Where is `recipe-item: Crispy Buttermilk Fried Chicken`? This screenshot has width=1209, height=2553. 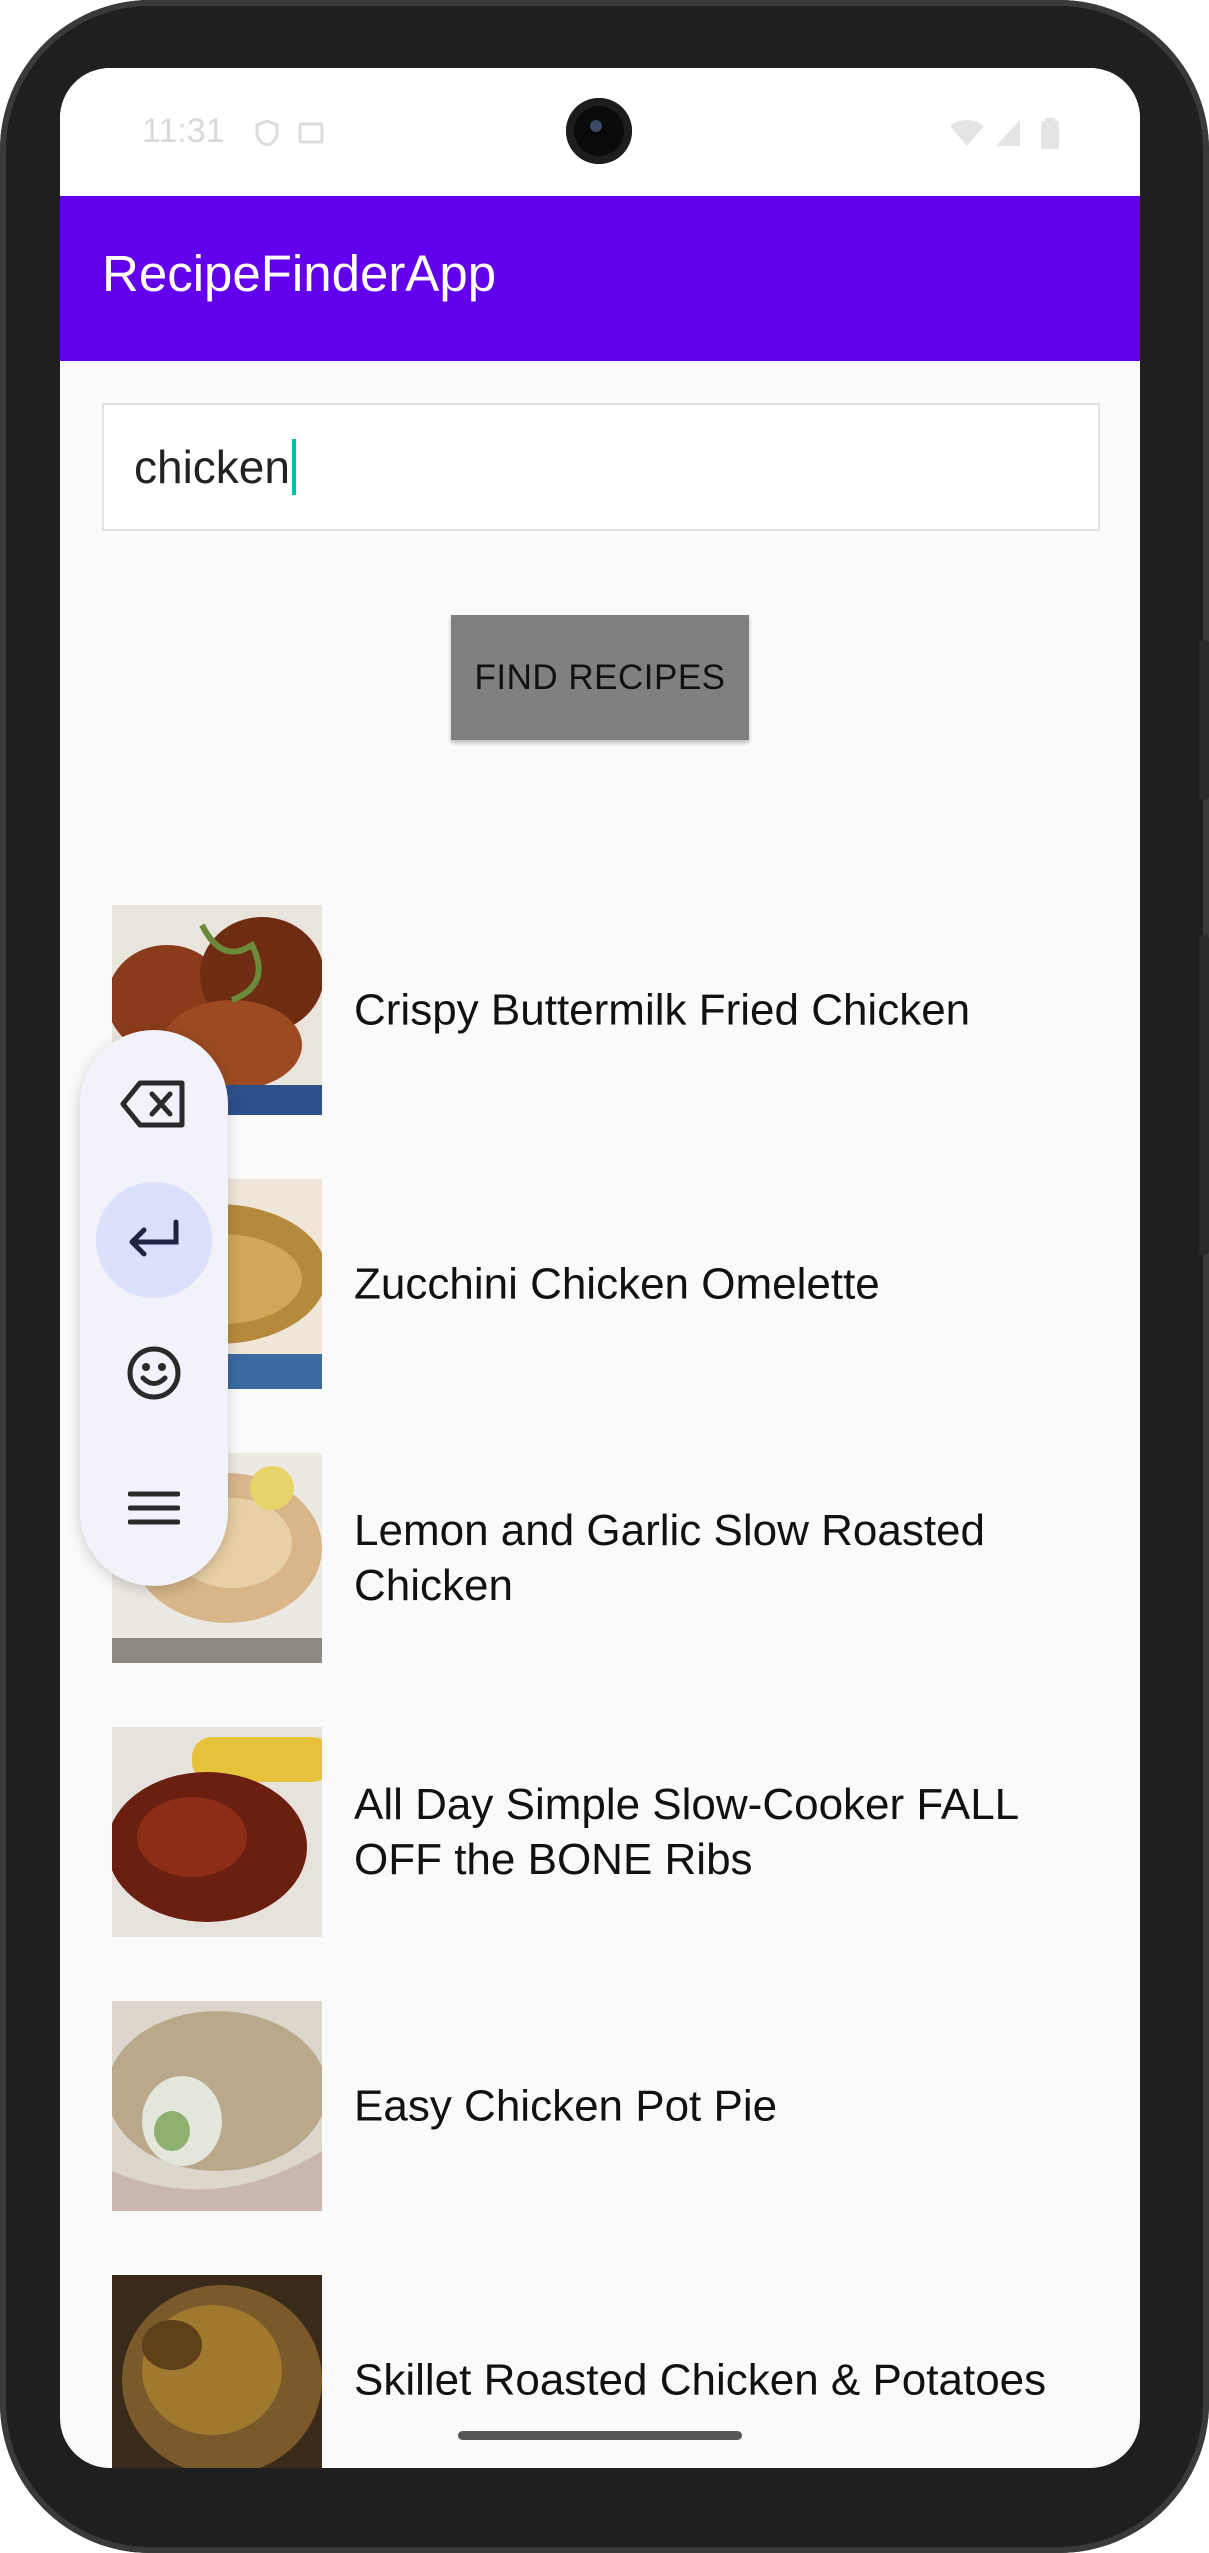
recipe-item: Crispy Buttermilk Fried Chicken is located at coordinates (612, 1010).